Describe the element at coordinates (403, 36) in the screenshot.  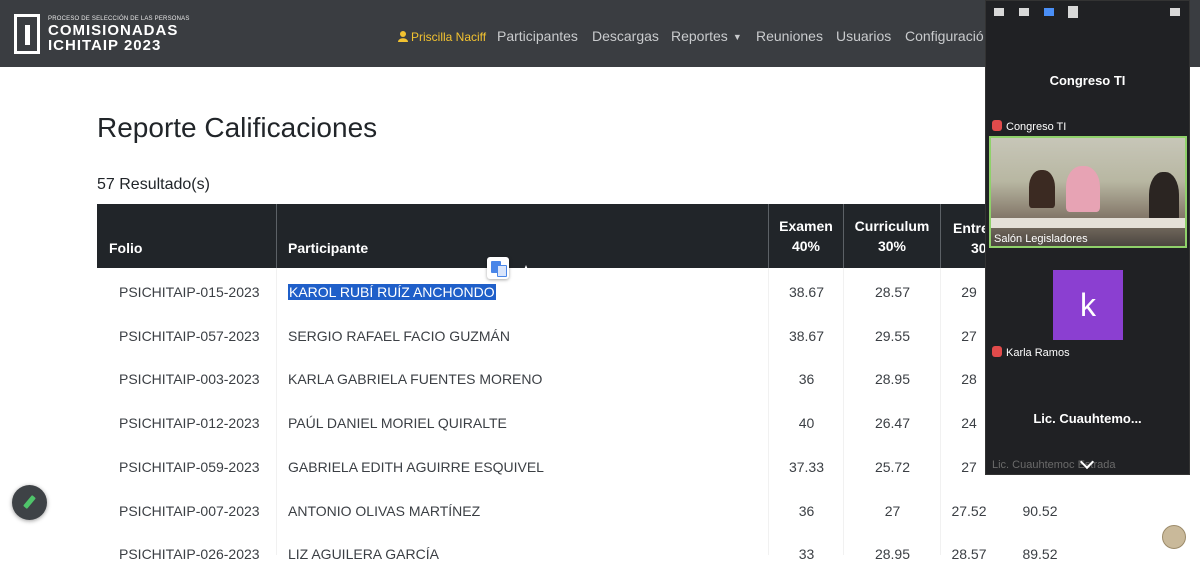
I see `user-icon` at that location.